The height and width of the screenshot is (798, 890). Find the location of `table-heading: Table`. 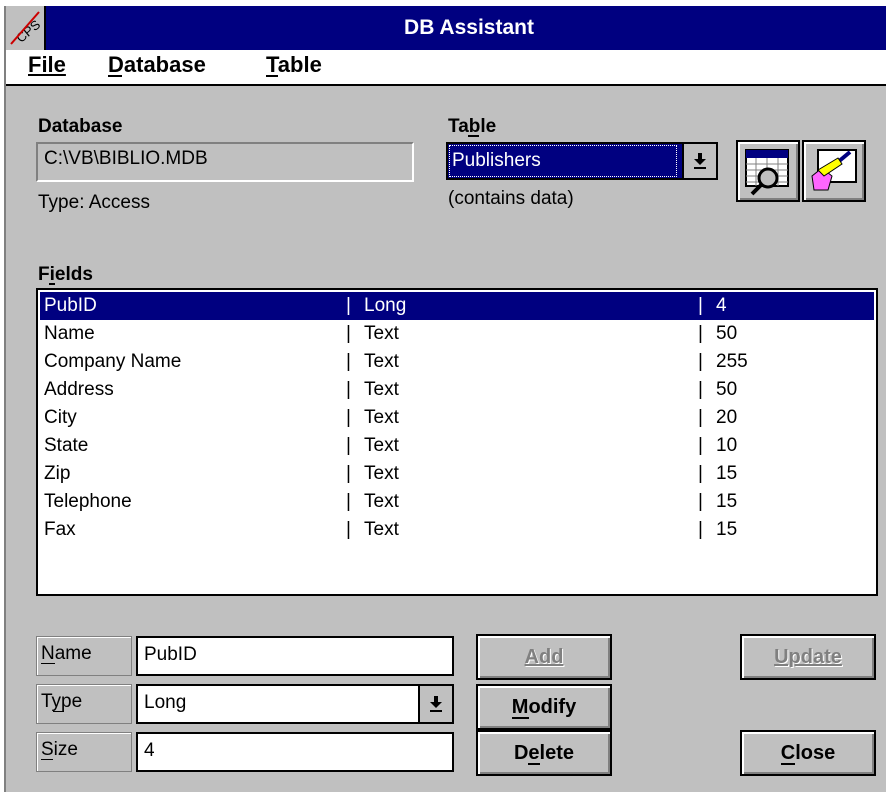

table-heading: Table is located at coordinates (472, 127).